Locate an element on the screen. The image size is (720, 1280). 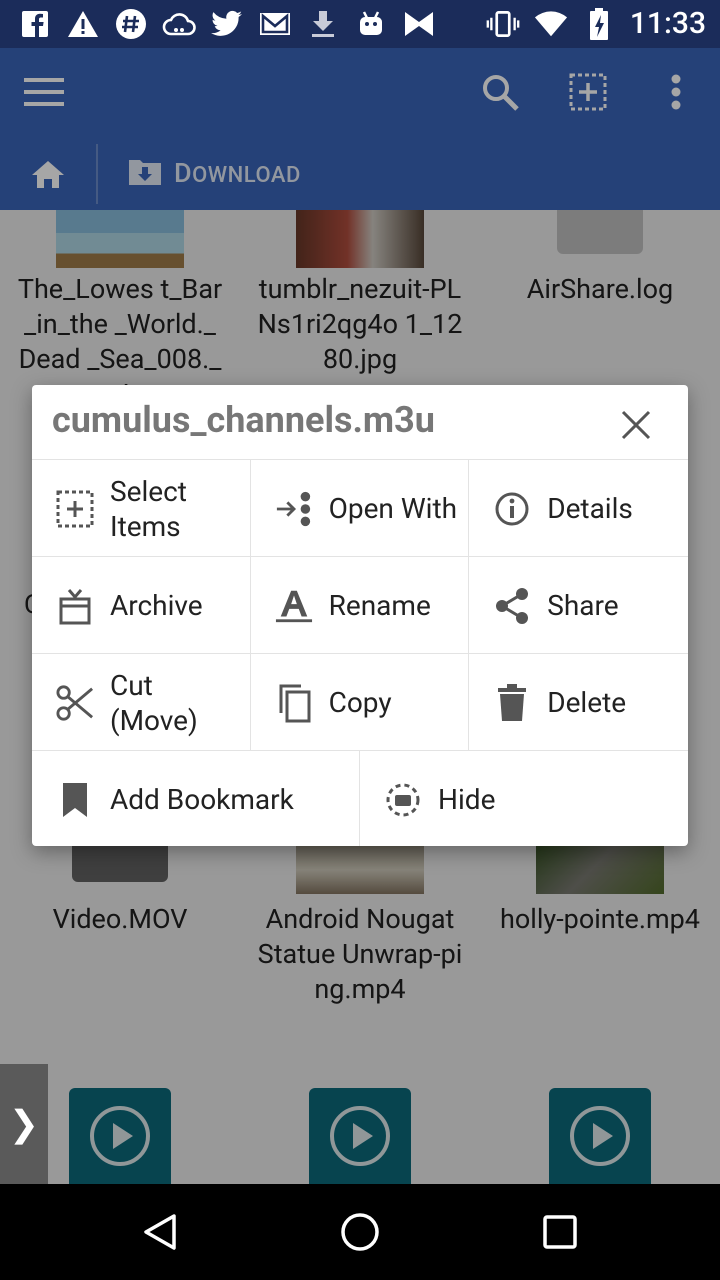
action-label: Copy is located at coordinates (360, 702).